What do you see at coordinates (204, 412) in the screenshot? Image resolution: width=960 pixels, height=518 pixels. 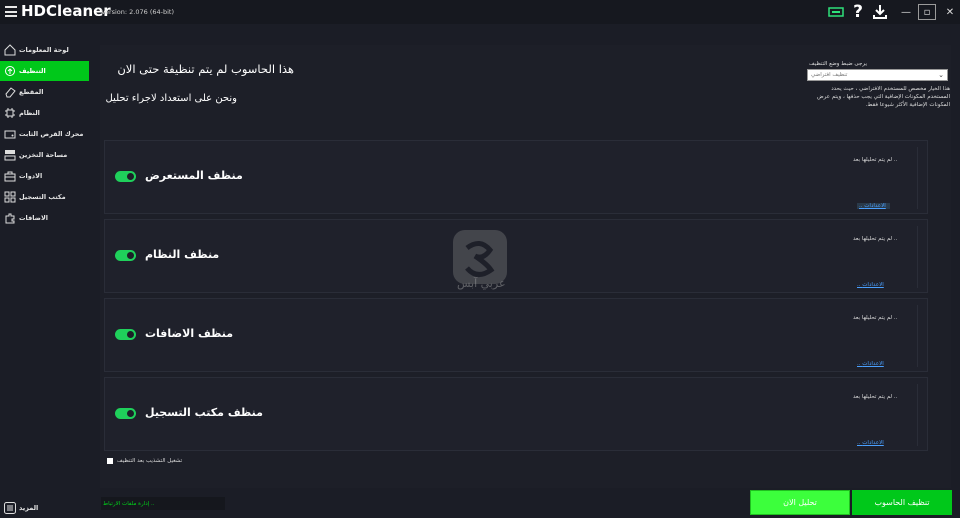 I see `card-title: منظف مكتب التسجيل` at bounding box center [204, 412].